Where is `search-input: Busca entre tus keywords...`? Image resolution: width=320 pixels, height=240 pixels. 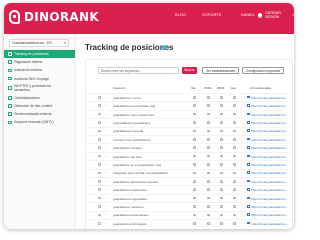
search-input: Busca entre tus keywords... is located at coordinates (138, 70).